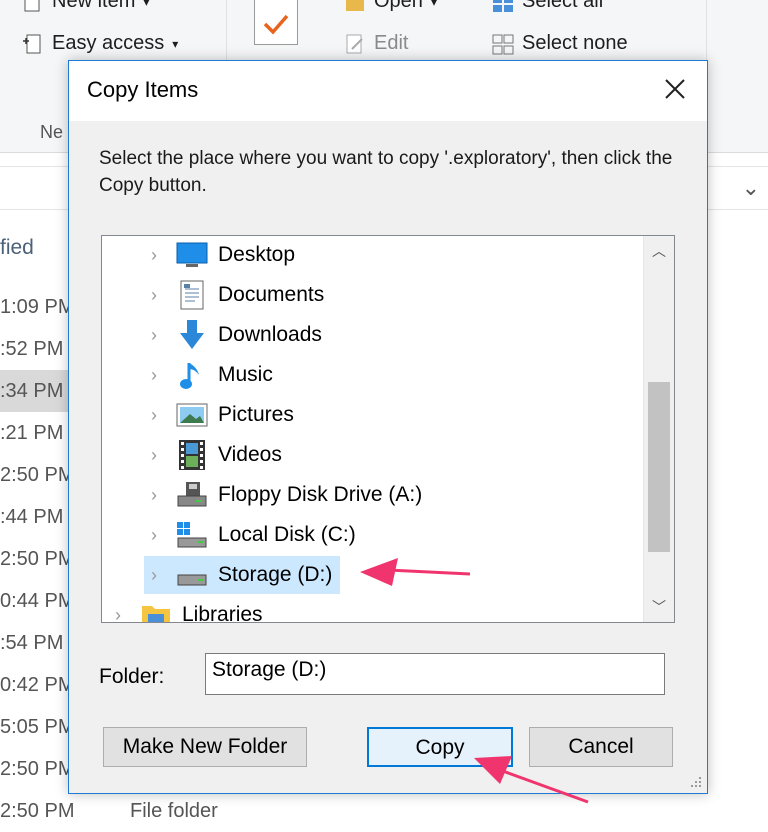  I want to click on tree-item-downloads: › Downloads, so click(233, 335).